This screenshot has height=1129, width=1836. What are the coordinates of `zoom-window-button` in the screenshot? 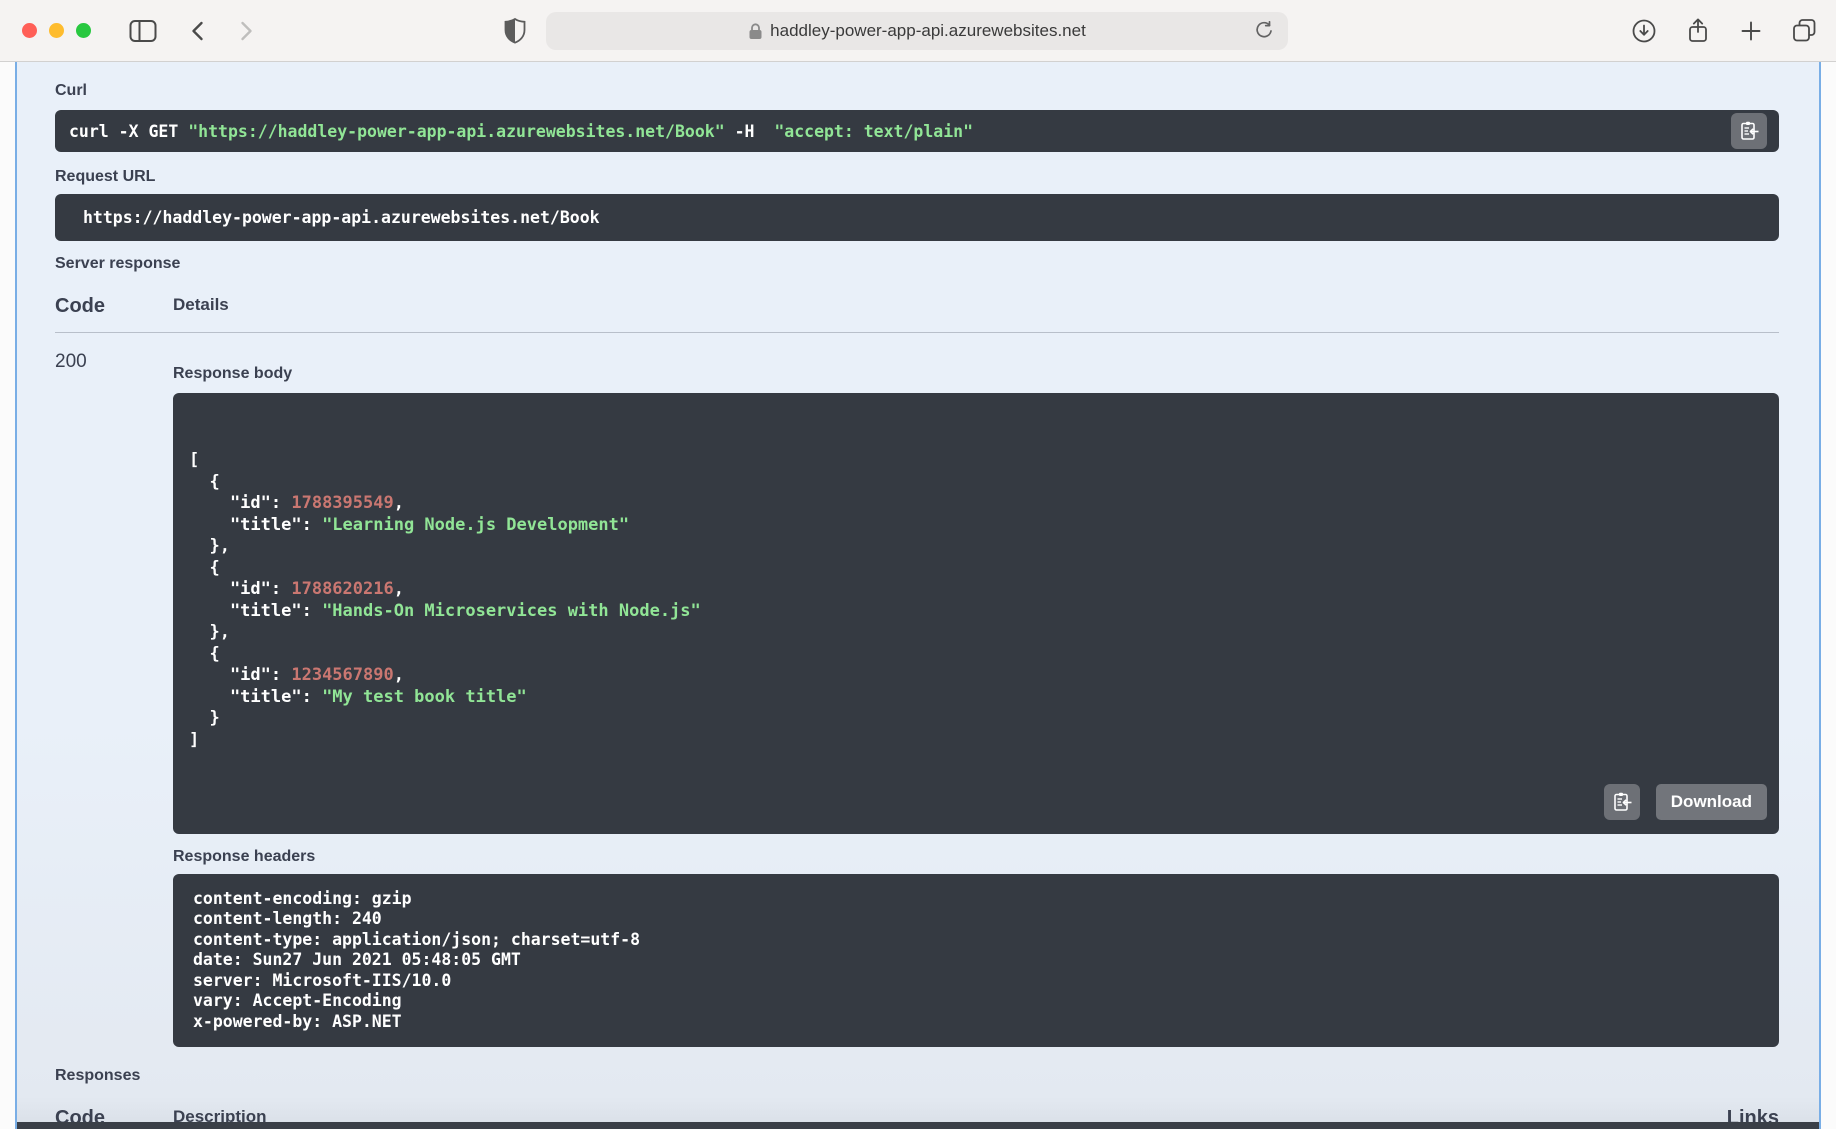 It's located at (83, 30).